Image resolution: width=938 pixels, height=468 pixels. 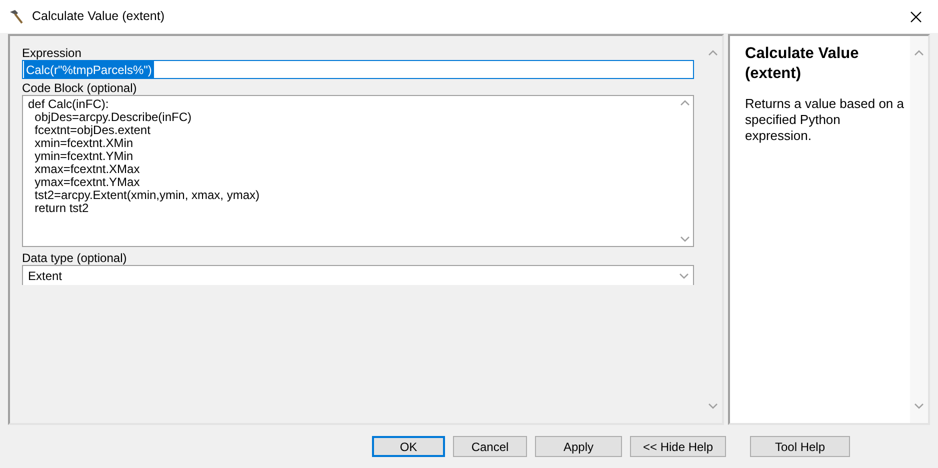 I want to click on code-line: ymax=fcextnt.YMax, so click(x=87, y=182).